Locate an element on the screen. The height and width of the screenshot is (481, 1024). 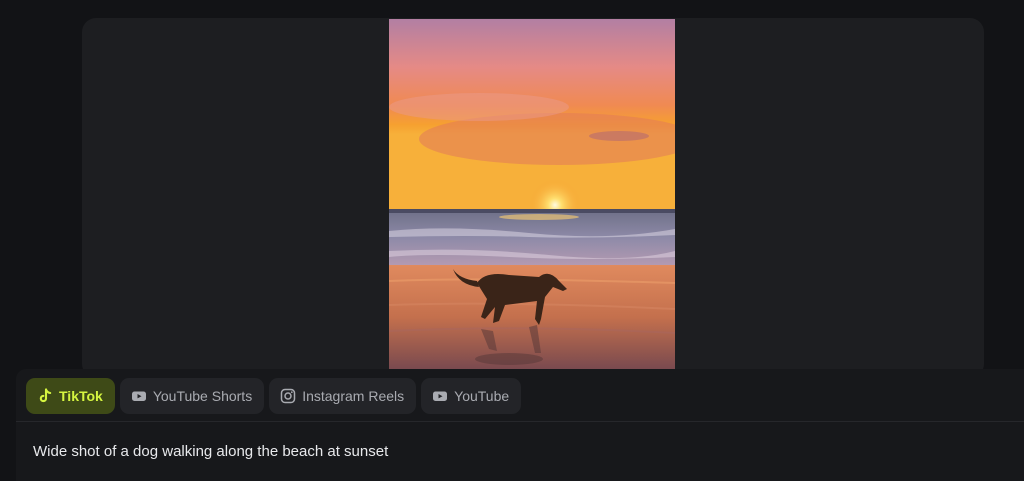
tab-youtube: YouTube is located at coordinates (471, 396).